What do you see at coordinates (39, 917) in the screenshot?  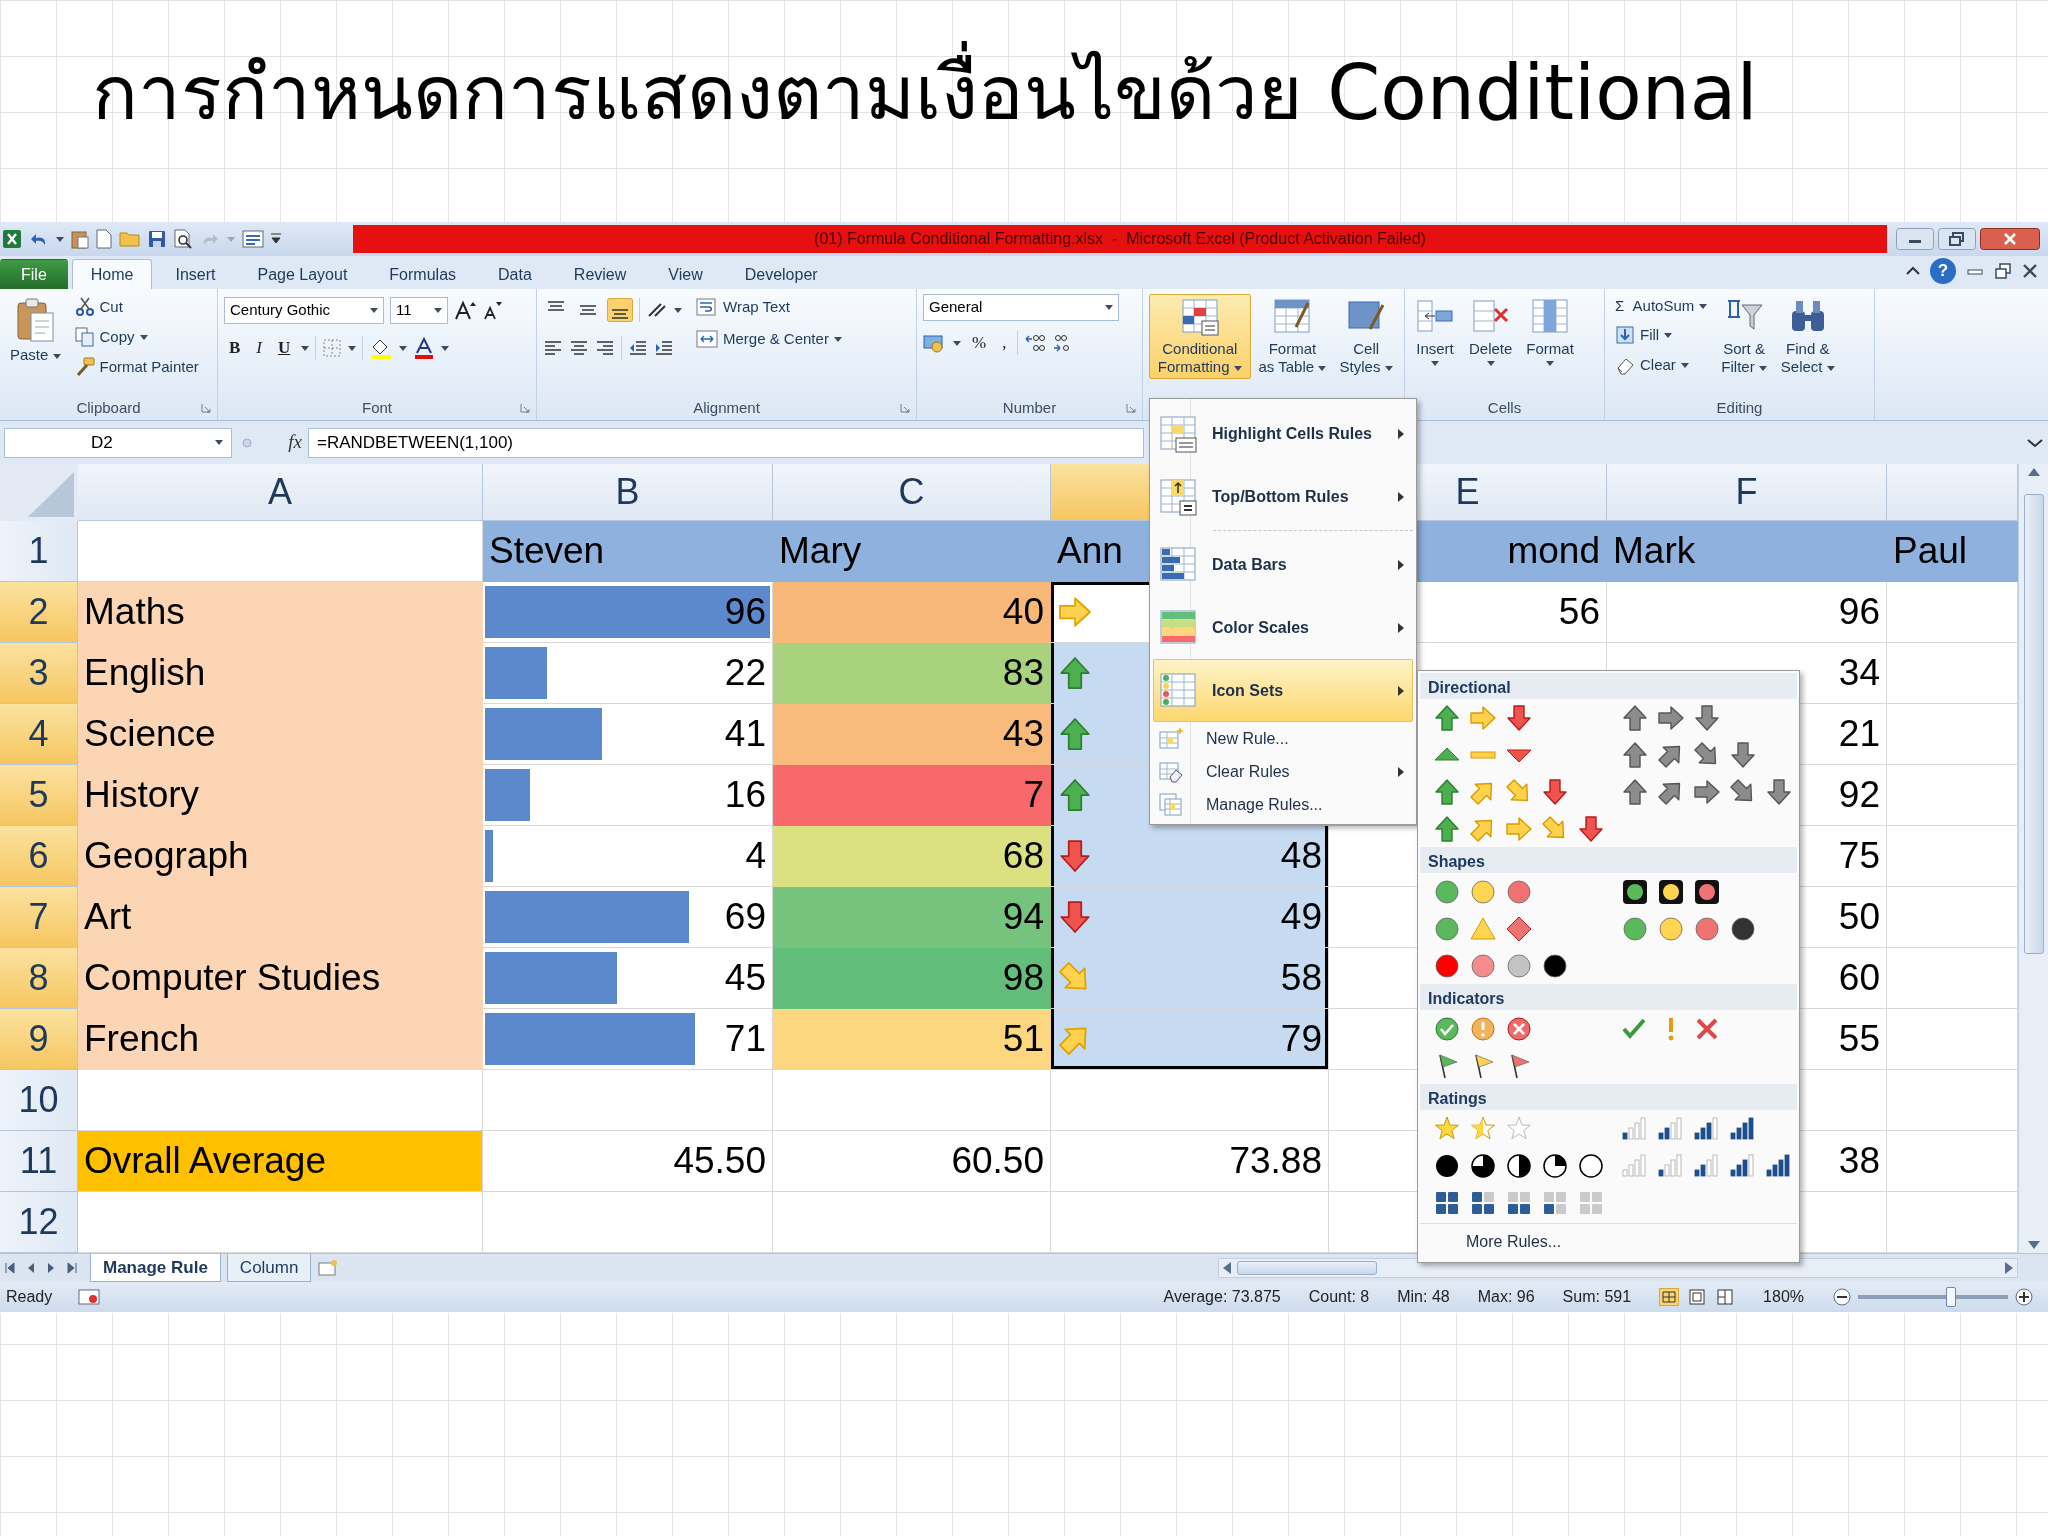 I see `row-header: 7` at bounding box center [39, 917].